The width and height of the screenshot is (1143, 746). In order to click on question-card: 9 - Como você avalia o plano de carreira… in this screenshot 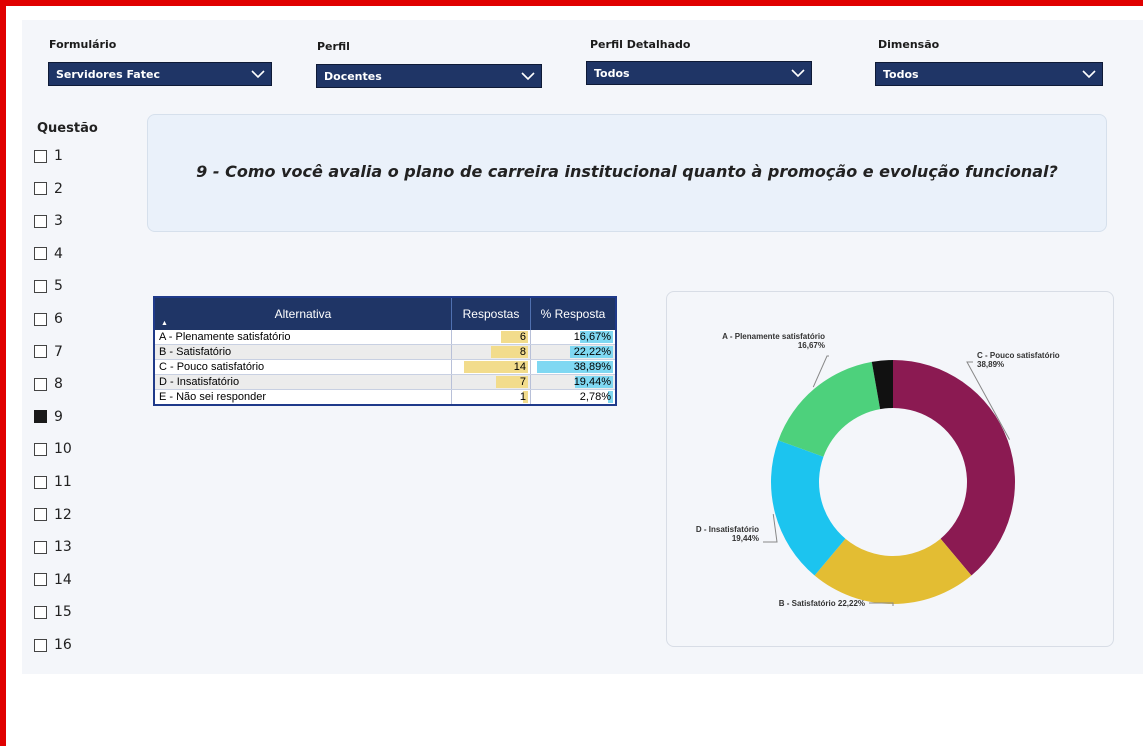, I will do `click(627, 173)`.